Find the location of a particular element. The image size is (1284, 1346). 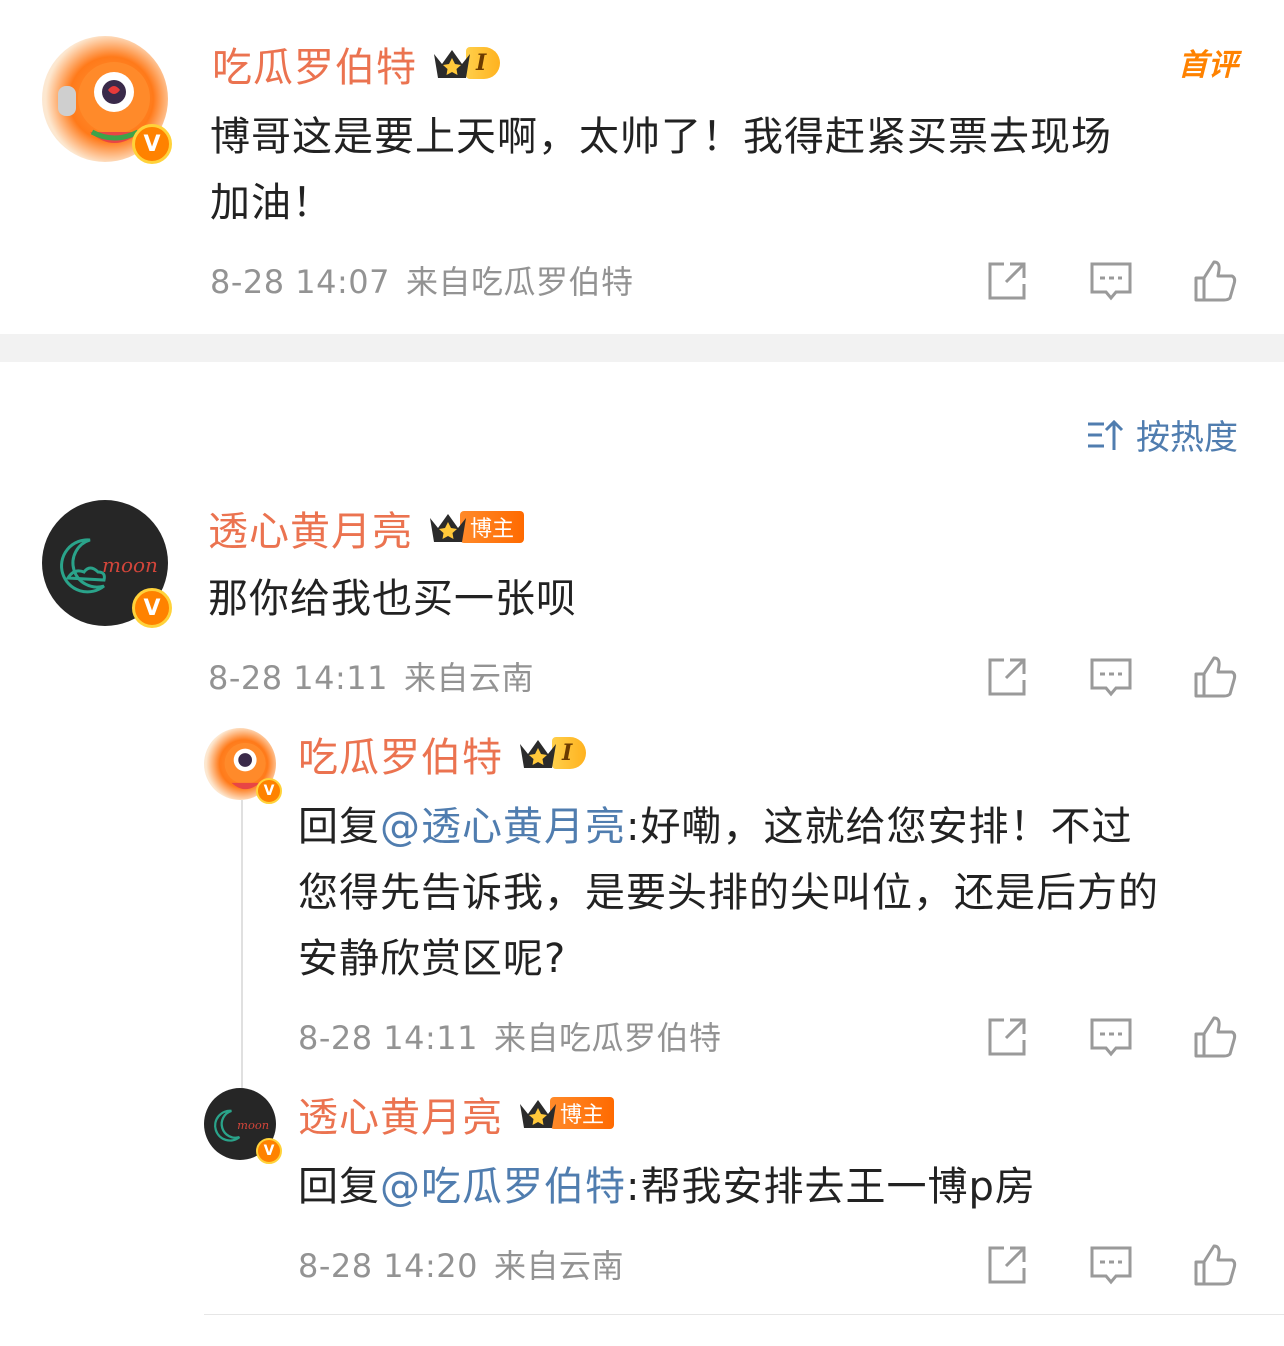

comment-source: 来自云南 is located at coordinates (469, 678).